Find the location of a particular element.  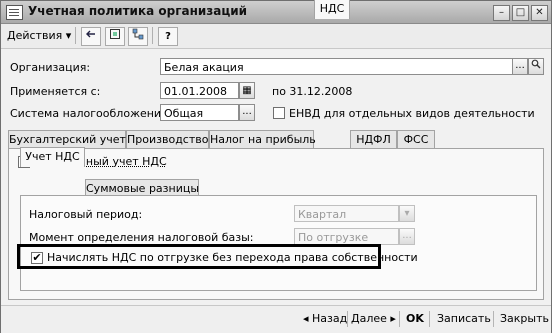

tax-period-label: Налоговый период: is located at coordinates (86, 214).